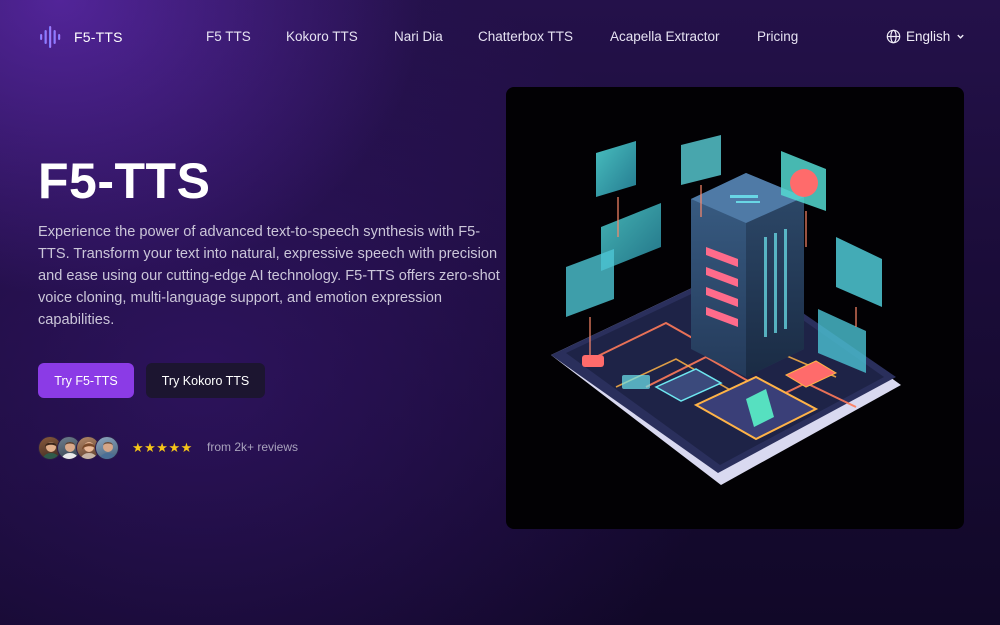 The image size is (1000, 625). Describe the element at coordinates (893, 36) in the screenshot. I see `globe-icon` at that location.